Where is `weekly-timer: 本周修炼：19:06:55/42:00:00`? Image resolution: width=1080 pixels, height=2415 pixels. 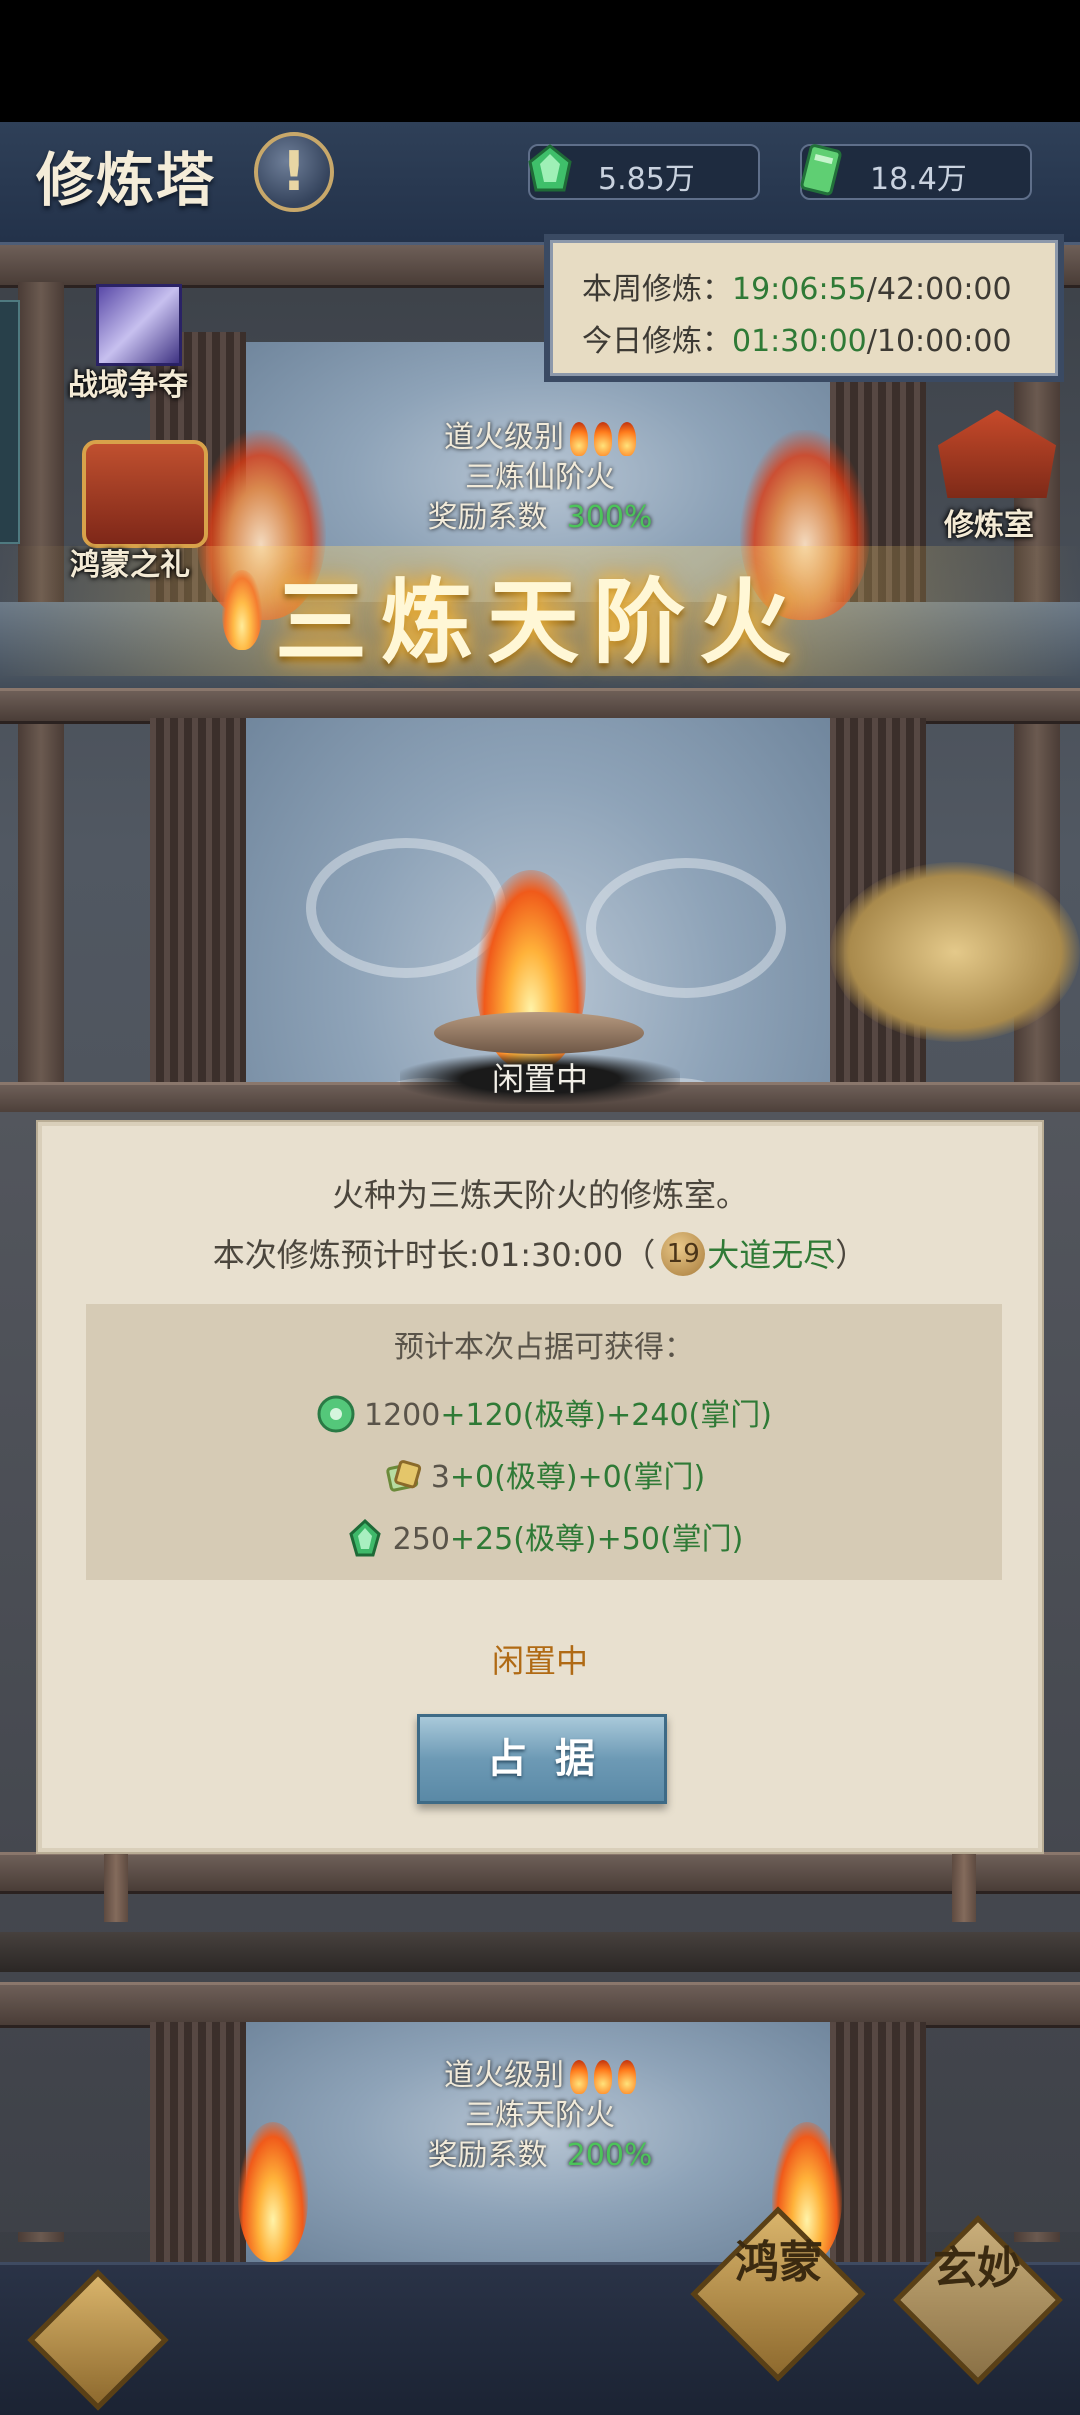
weekly-timer: 本周修炼：19:06:55/42:00:00 is located at coordinates (797, 286).